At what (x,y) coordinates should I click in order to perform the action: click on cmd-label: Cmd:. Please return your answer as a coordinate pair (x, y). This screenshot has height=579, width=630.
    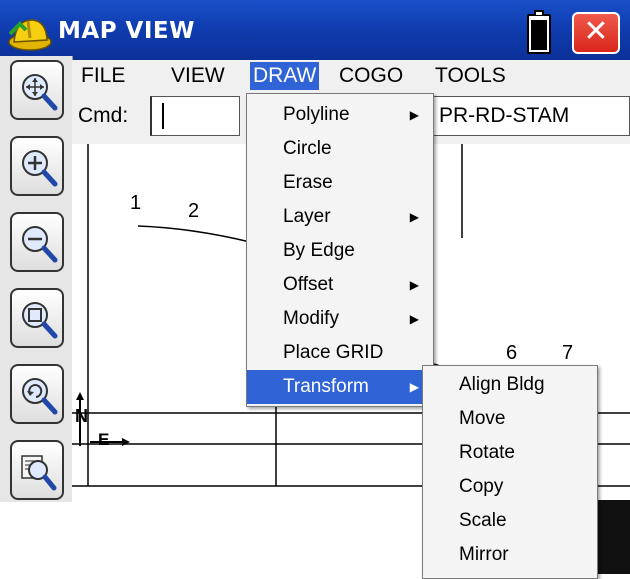
    Looking at the image, I should click on (103, 115).